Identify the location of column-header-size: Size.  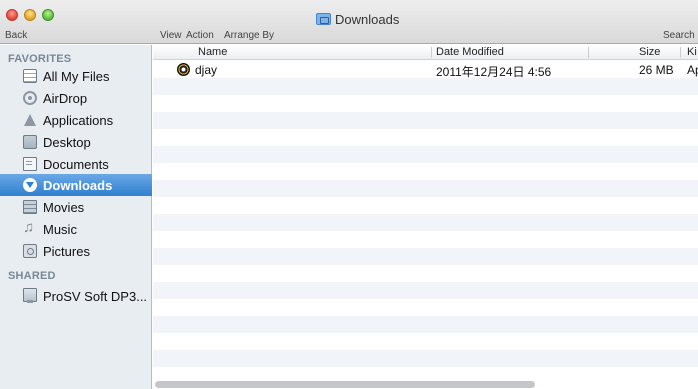
(649, 52).